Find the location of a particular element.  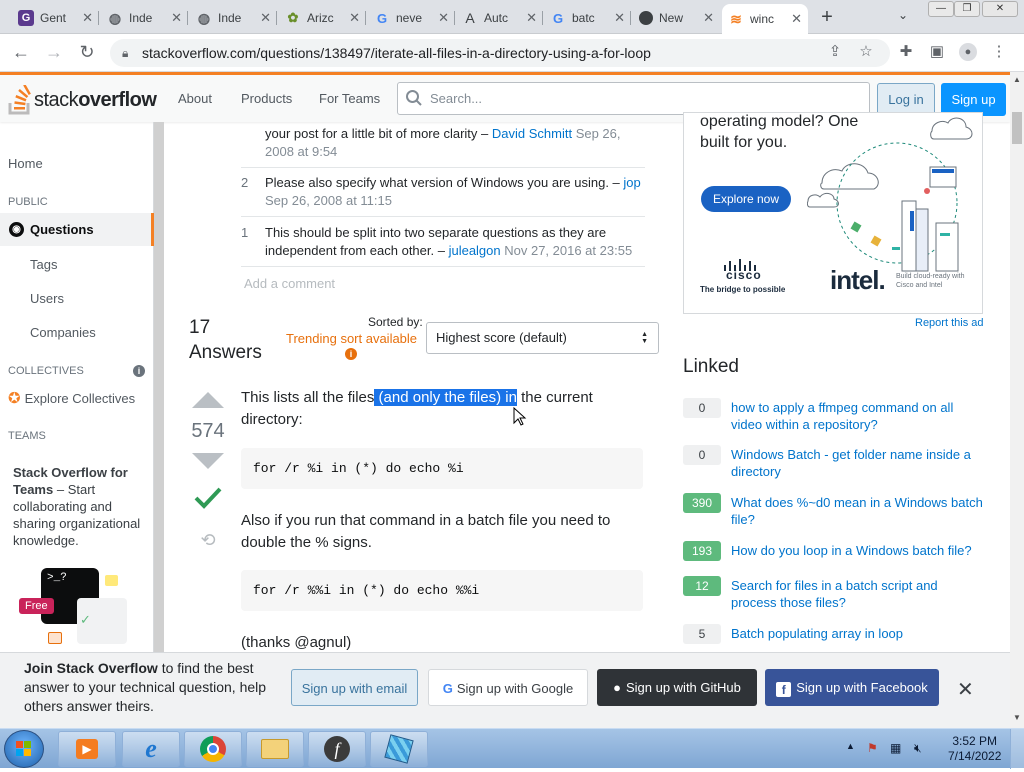

signup-google-button: G Sign up with Google is located at coordinates (508, 687).